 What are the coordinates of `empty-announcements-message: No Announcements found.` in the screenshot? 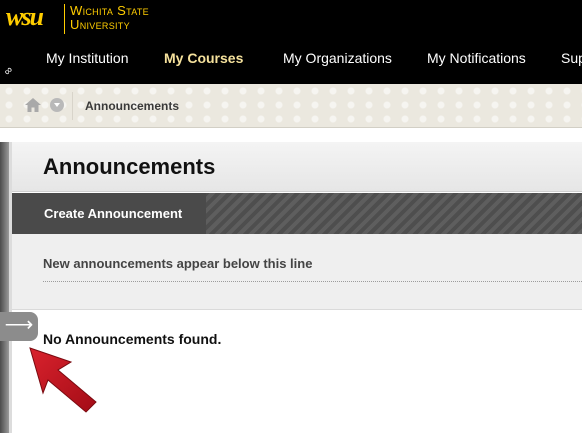 It's located at (132, 339).